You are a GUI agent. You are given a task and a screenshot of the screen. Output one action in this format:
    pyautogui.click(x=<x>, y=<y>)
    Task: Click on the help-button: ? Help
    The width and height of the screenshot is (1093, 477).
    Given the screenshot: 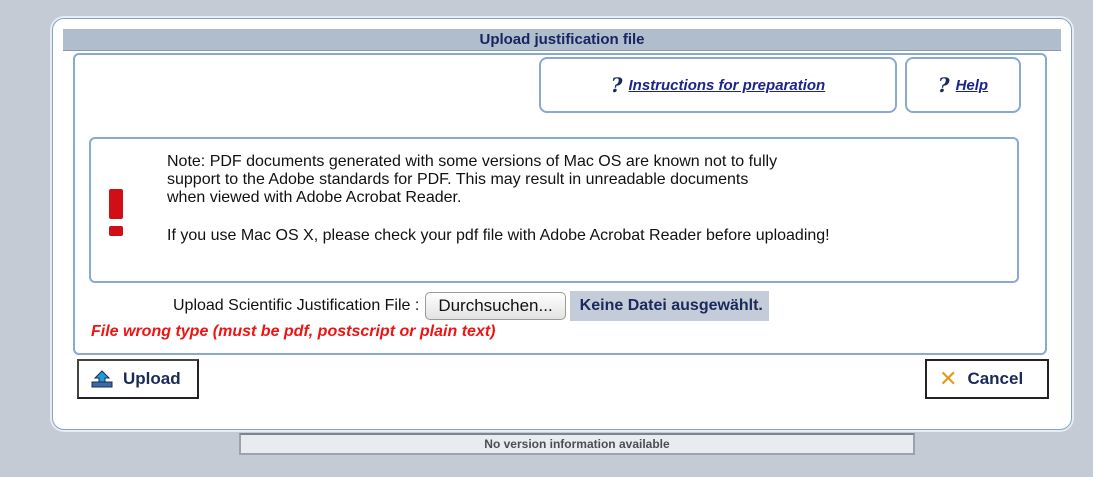 What is the action you would take?
    pyautogui.click(x=963, y=85)
    